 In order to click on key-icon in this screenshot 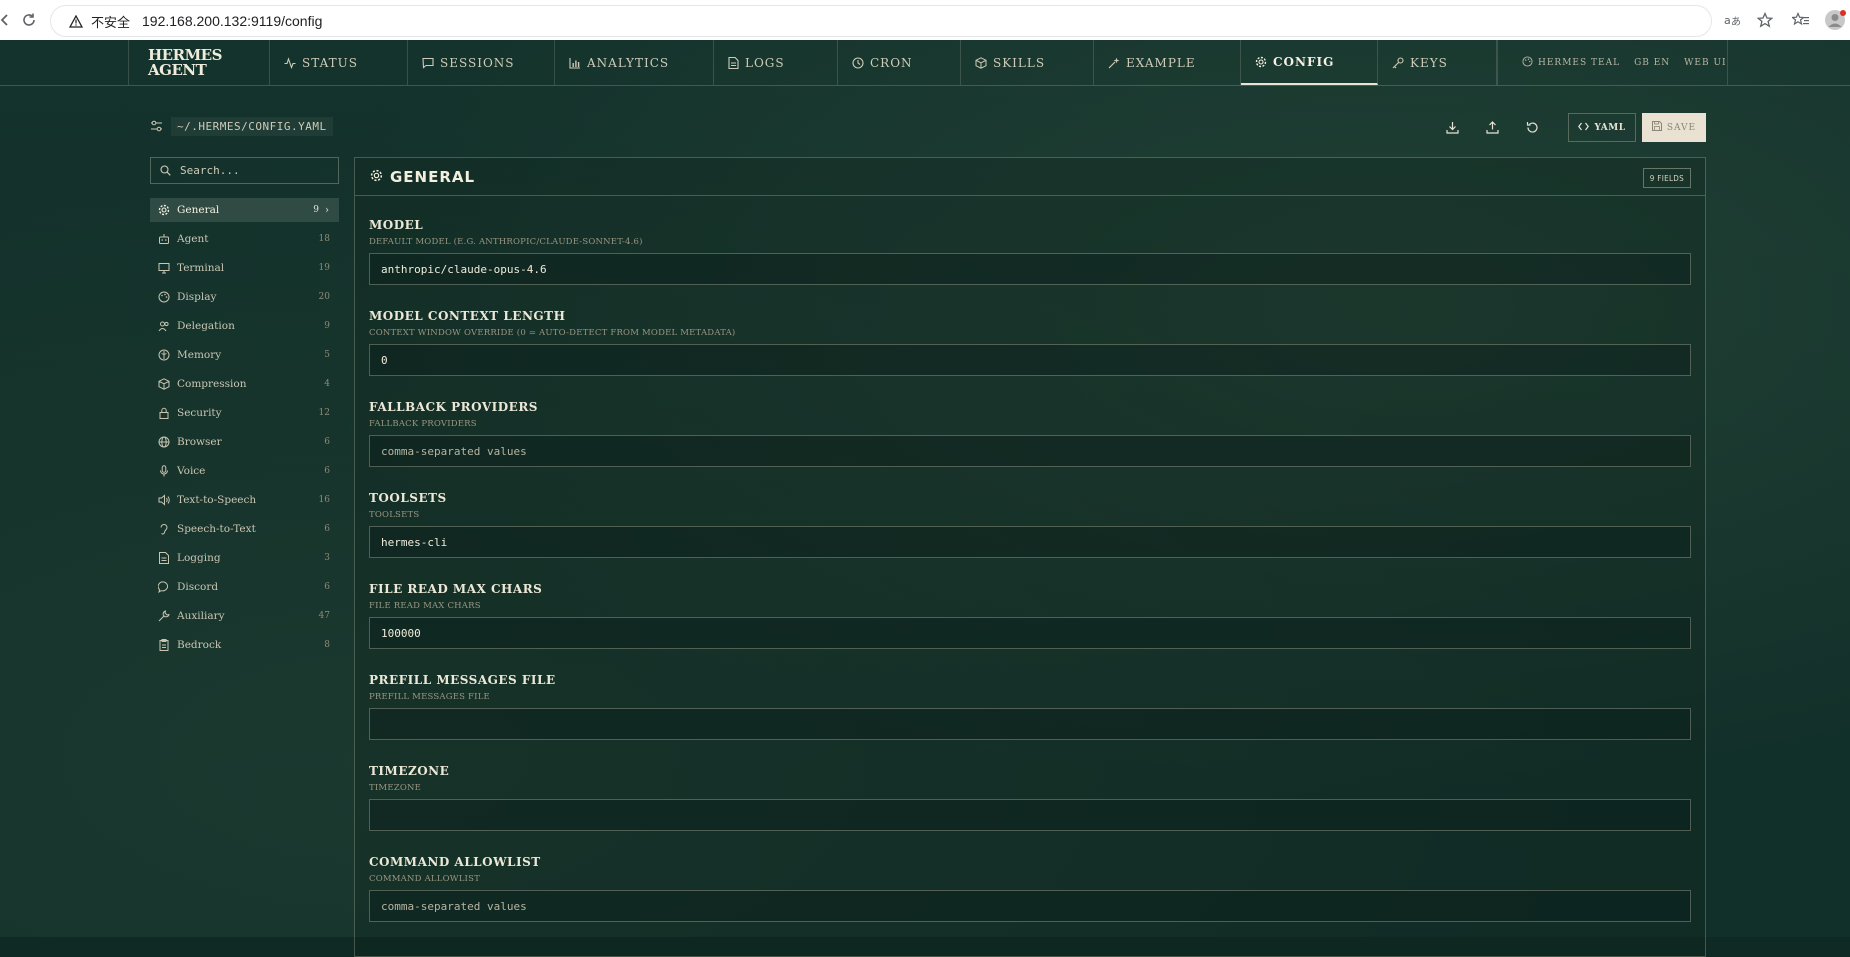, I will do `click(1398, 62)`.